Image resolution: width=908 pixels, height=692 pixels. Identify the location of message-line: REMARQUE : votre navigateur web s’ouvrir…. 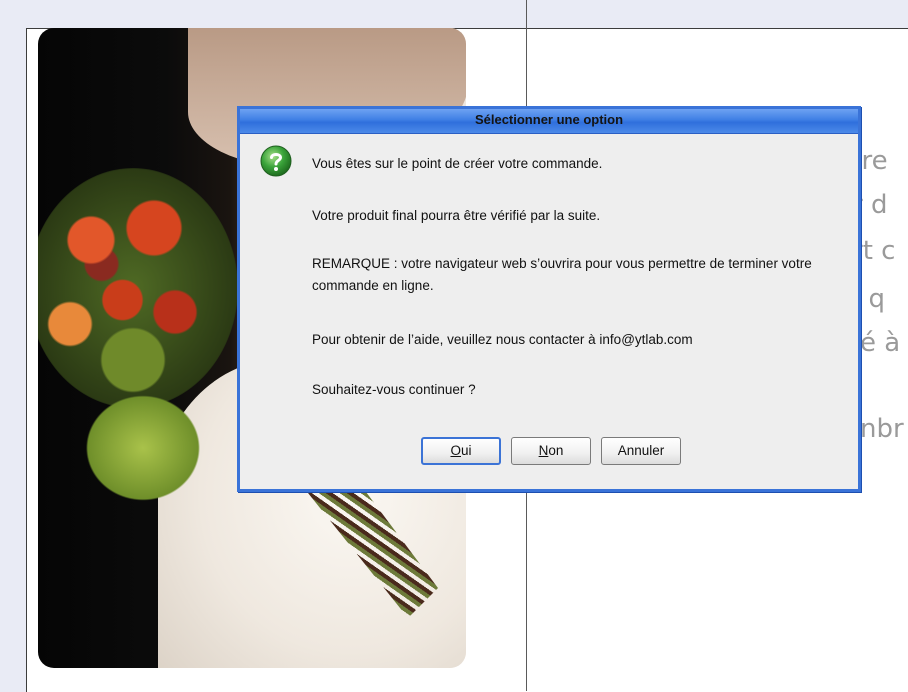
(562, 274).